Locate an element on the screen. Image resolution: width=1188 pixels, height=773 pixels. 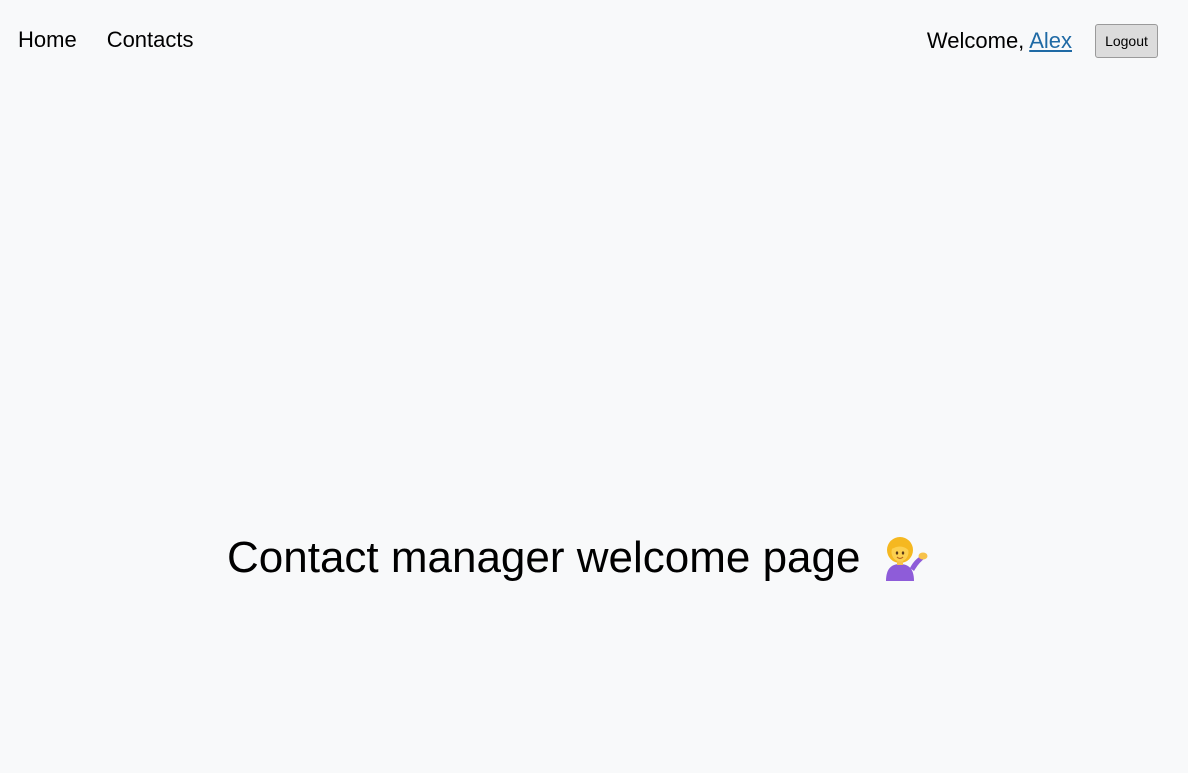
page-title: Contact manager welcome page is located at coordinates (544, 558).